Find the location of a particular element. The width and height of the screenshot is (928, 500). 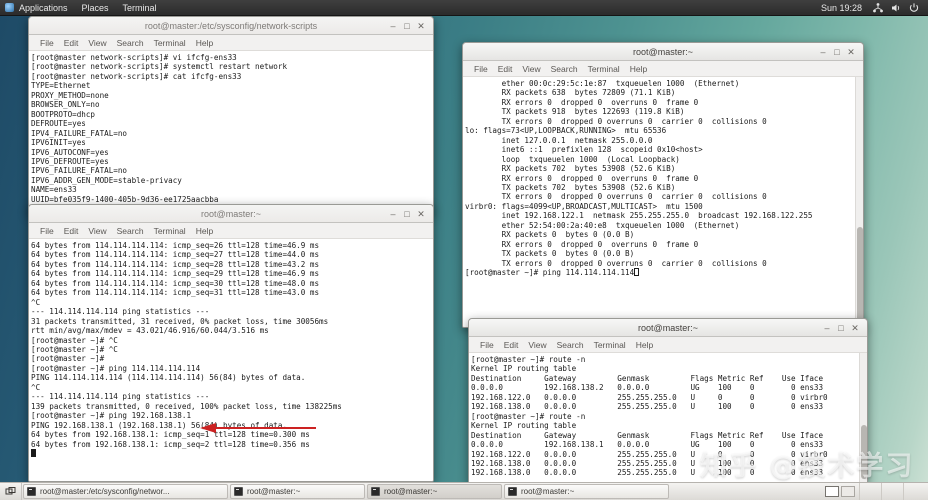

terminal-line: PROXY_METHOD=none is located at coordinates (70, 95).